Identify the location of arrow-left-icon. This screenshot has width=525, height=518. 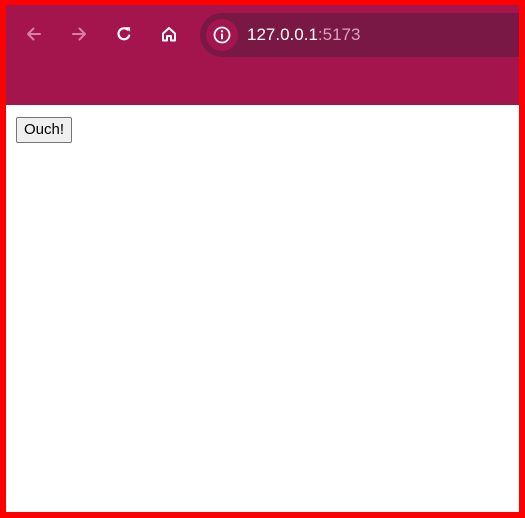
(34, 34).